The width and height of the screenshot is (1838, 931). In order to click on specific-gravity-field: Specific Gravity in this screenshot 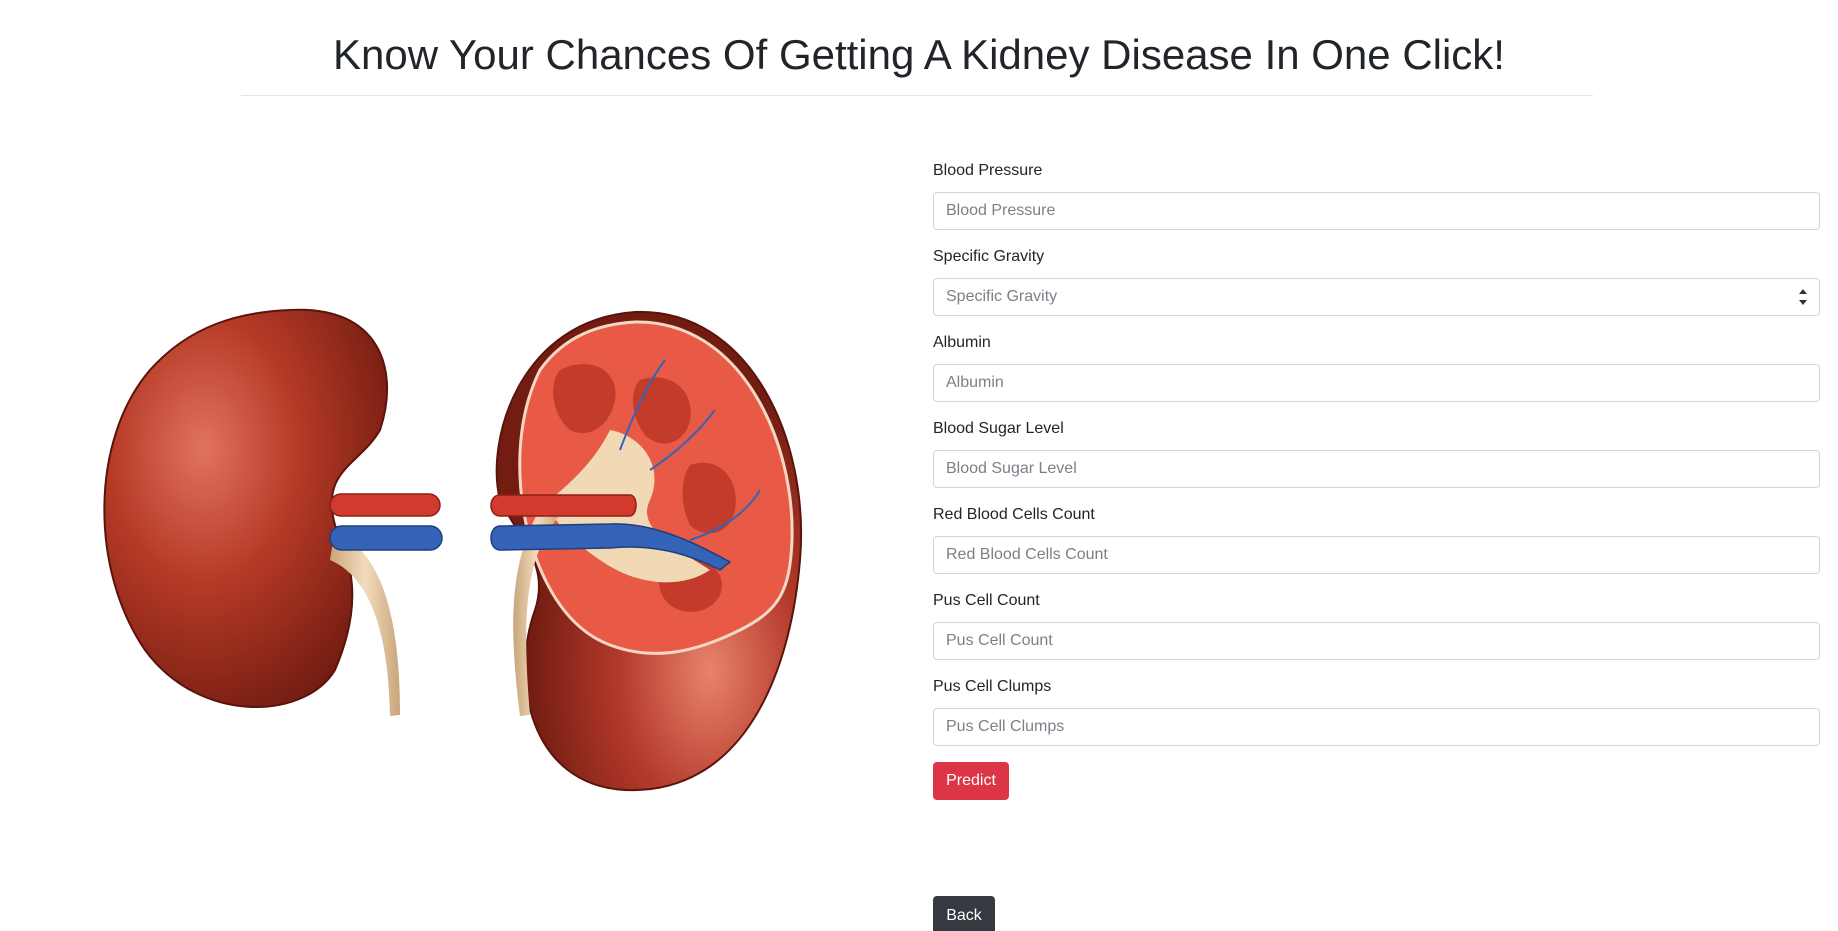, I will do `click(1376, 289)`.